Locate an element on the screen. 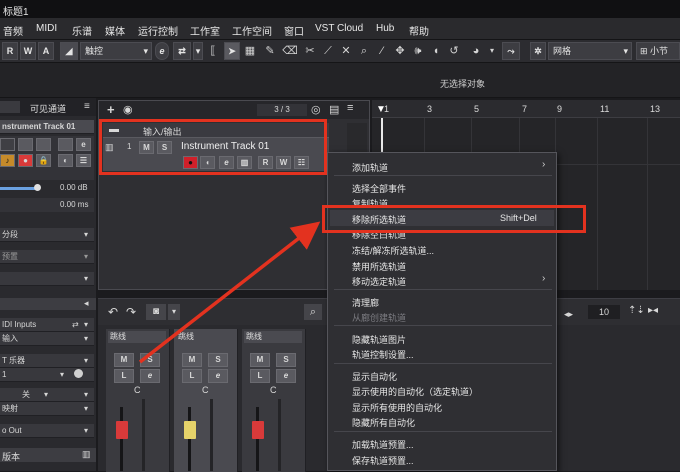  annotation-arrow is located at coordinates (229, 292).